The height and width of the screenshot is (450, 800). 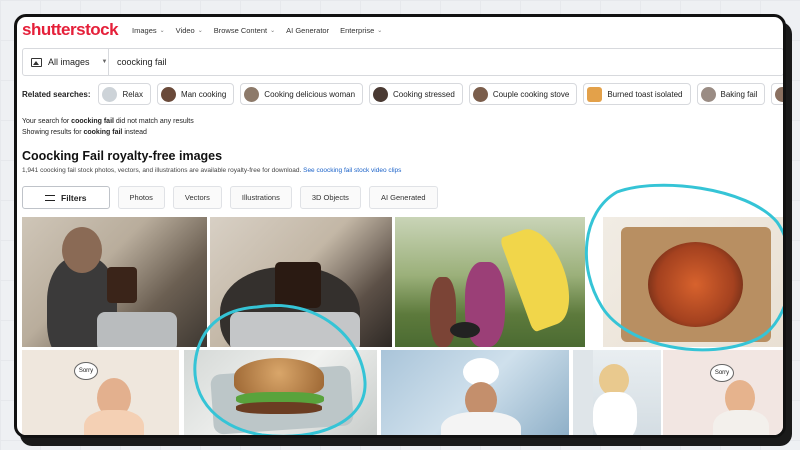 I want to click on result-image-woman-fridge, so click(x=617, y=392).